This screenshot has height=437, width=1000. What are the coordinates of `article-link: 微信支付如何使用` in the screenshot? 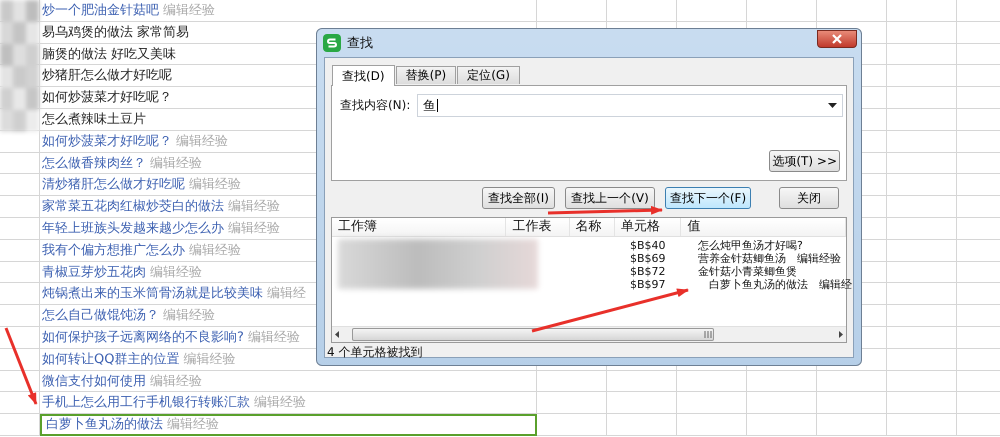 It's located at (94, 381).